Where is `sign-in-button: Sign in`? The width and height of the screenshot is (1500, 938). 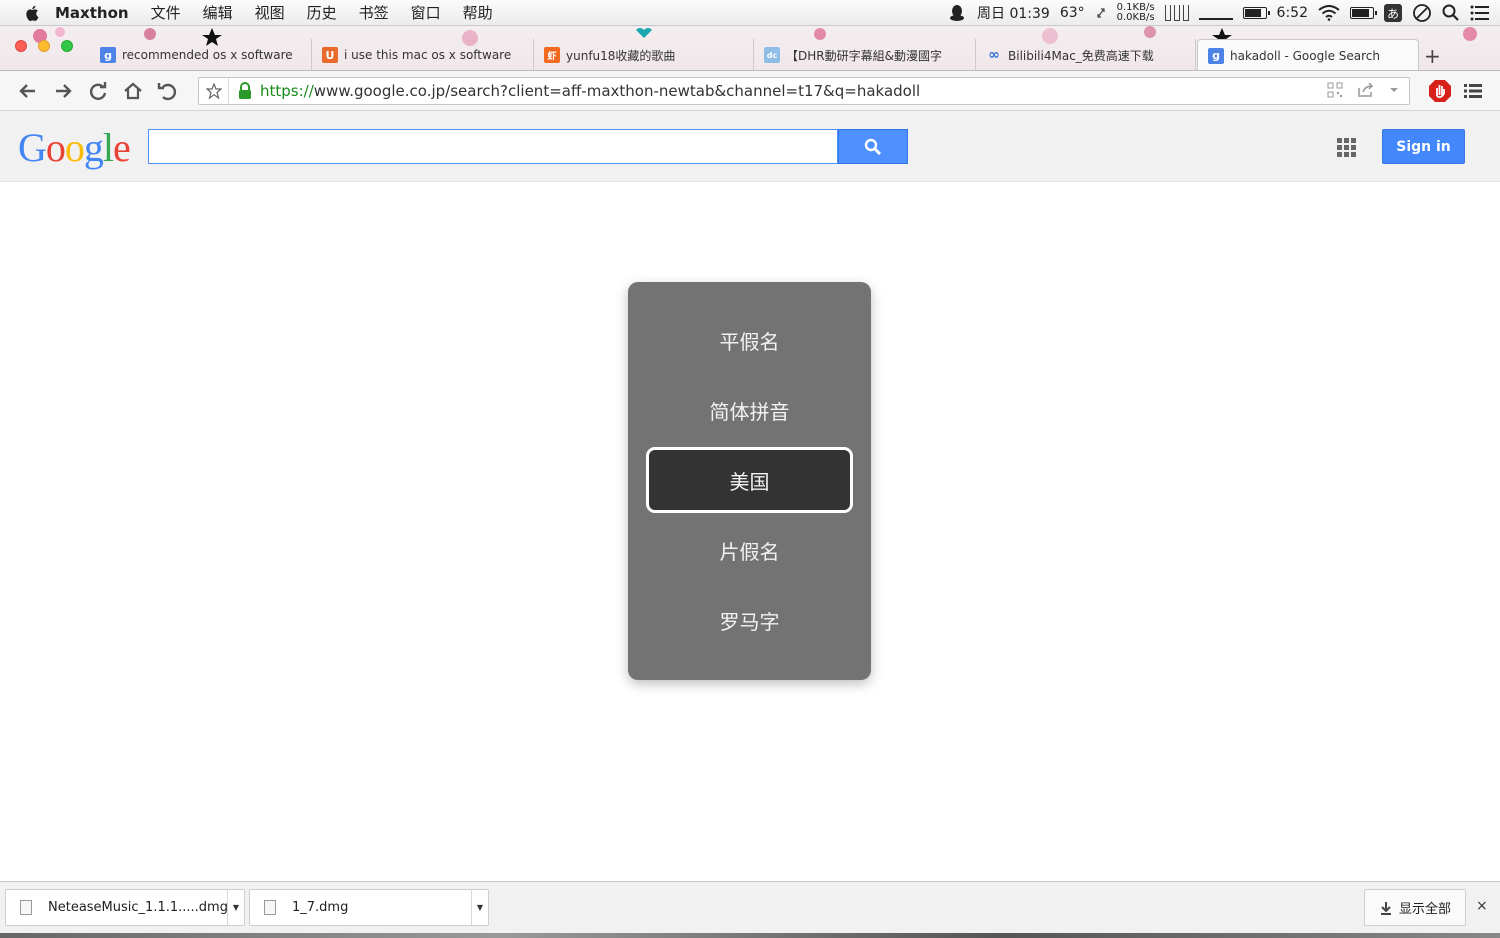
sign-in-button: Sign in is located at coordinates (1423, 146).